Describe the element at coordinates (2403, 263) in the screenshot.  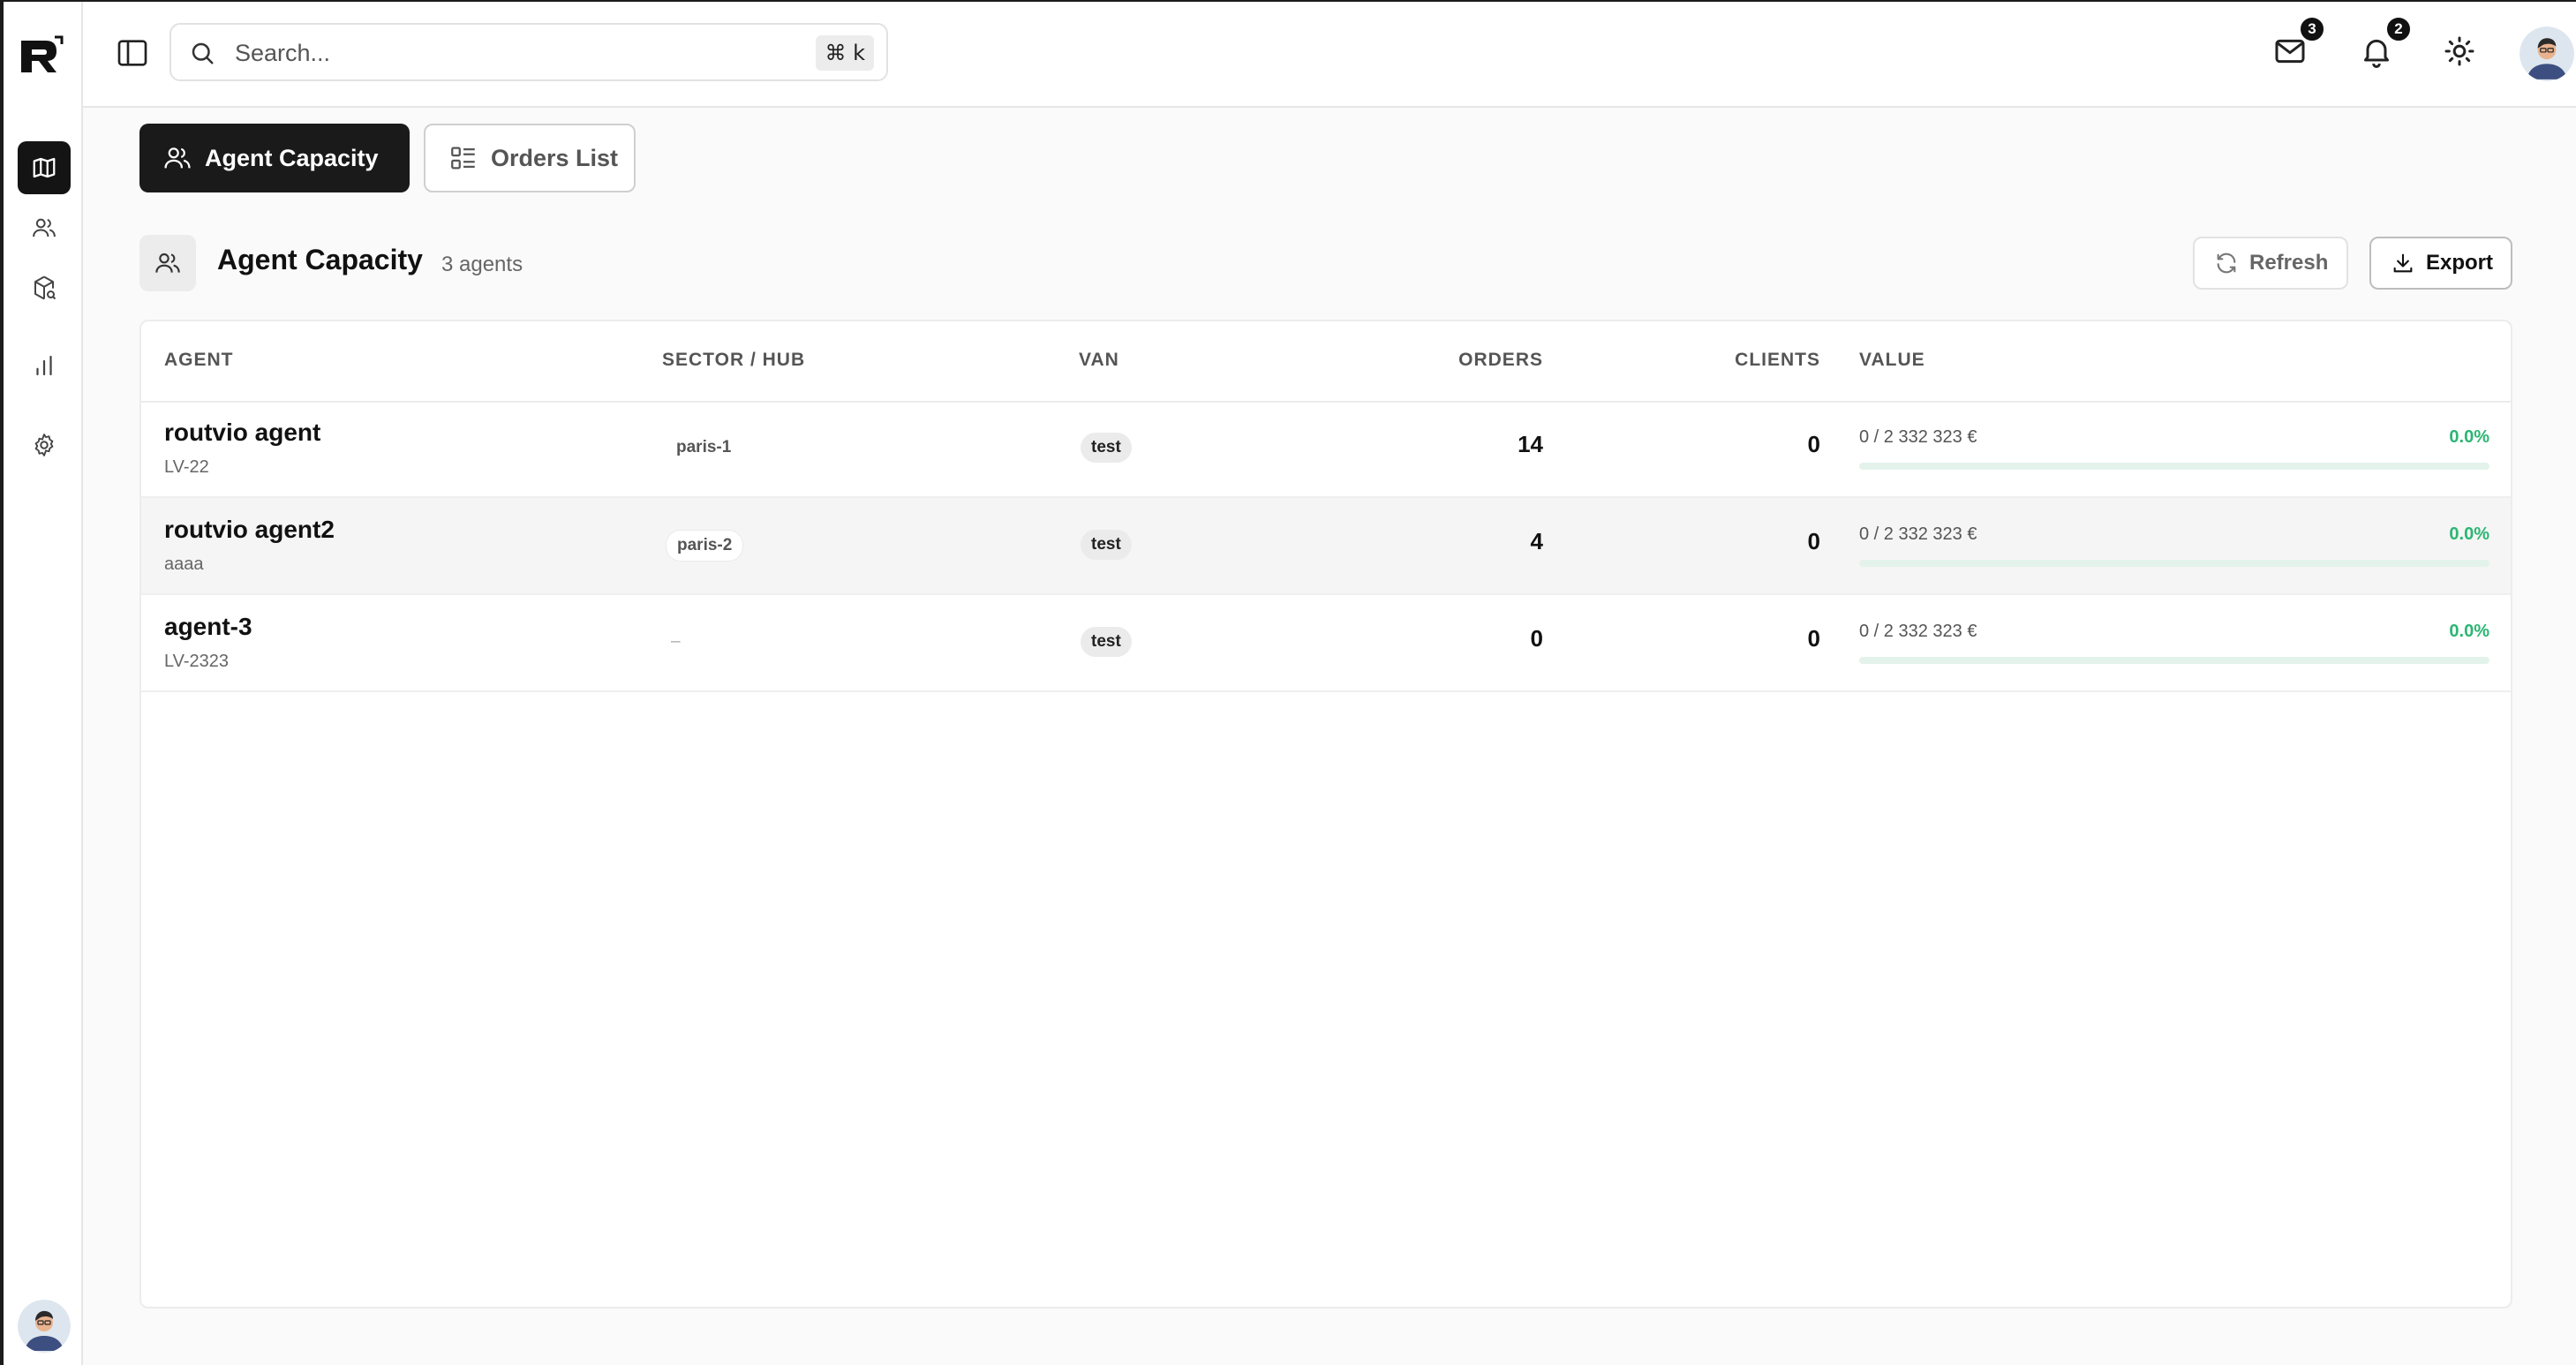
I see `download-icon` at that location.